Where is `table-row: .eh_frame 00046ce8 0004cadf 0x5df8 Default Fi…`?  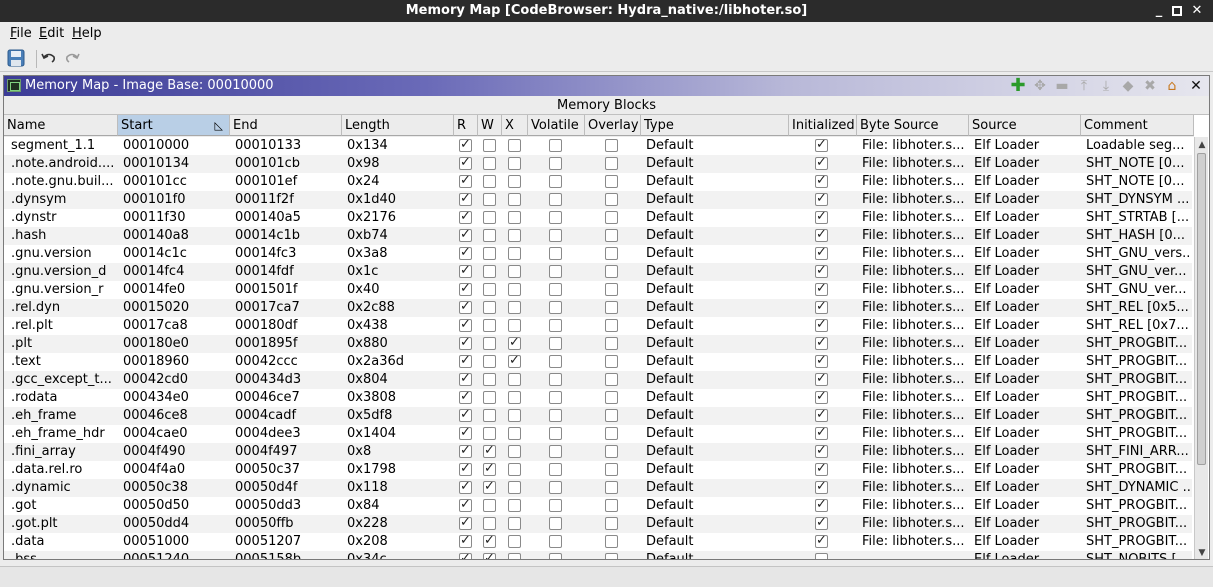
table-row: .eh_frame 00046ce8 0004cadf 0x5df8 Default Fi… is located at coordinates (598, 416).